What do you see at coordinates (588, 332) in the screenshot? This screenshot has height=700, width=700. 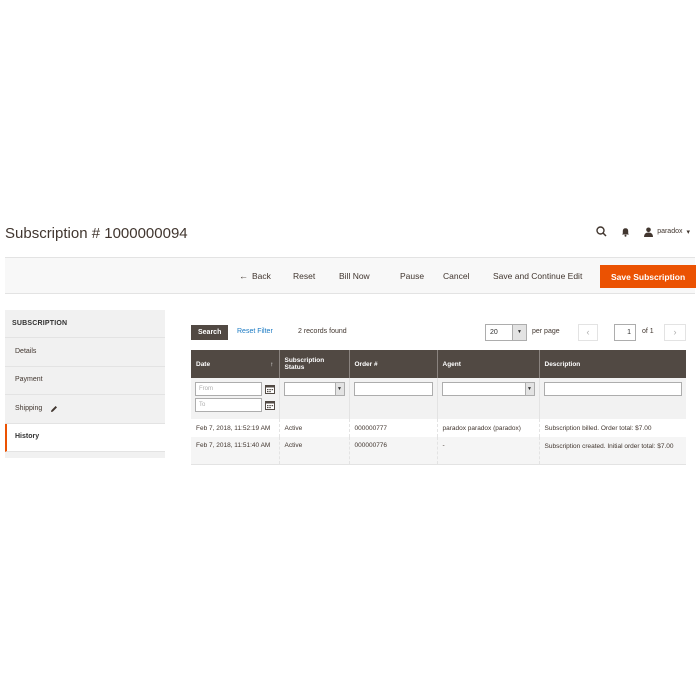 I see `prev-page-button: ‹` at bounding box center [588, 332].